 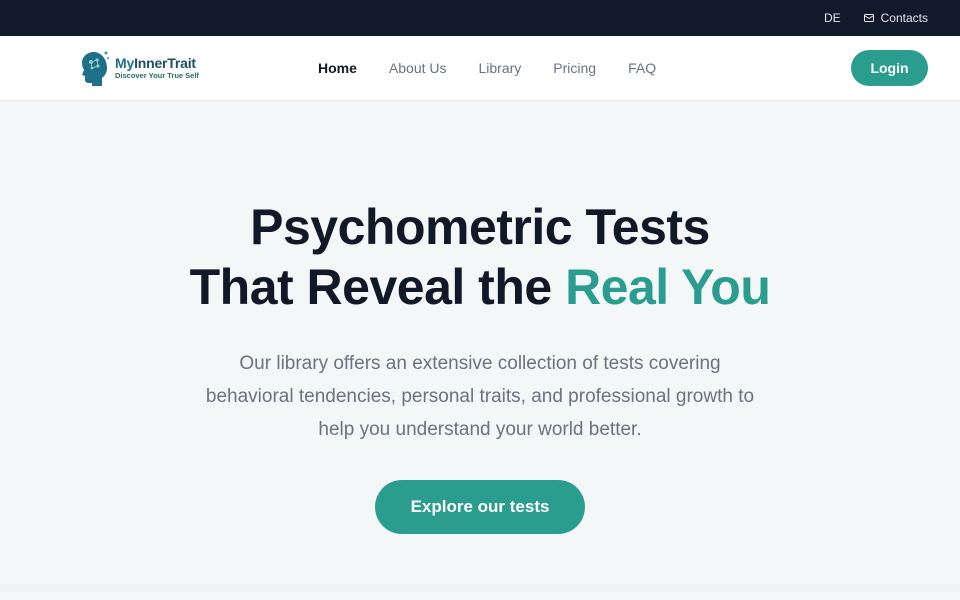 I want to click on nav-link-pricing: Pricing, so click(x=574, y=68).